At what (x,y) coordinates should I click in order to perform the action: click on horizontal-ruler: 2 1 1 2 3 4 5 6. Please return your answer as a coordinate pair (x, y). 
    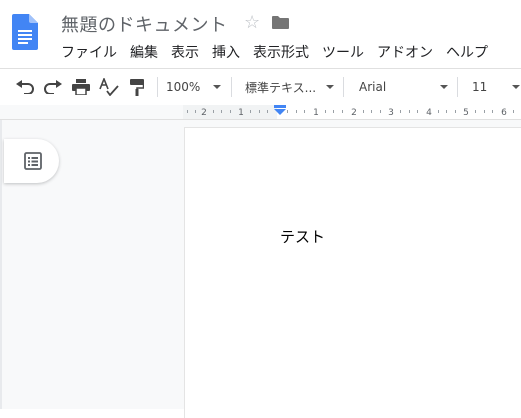
    Looking at the image, I should click on (352, 112).